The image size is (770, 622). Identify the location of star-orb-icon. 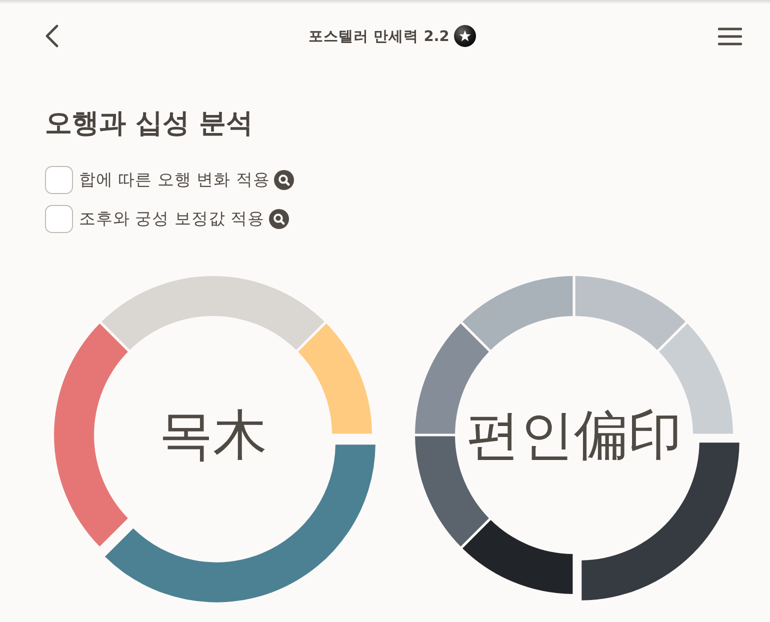
(465, 36).